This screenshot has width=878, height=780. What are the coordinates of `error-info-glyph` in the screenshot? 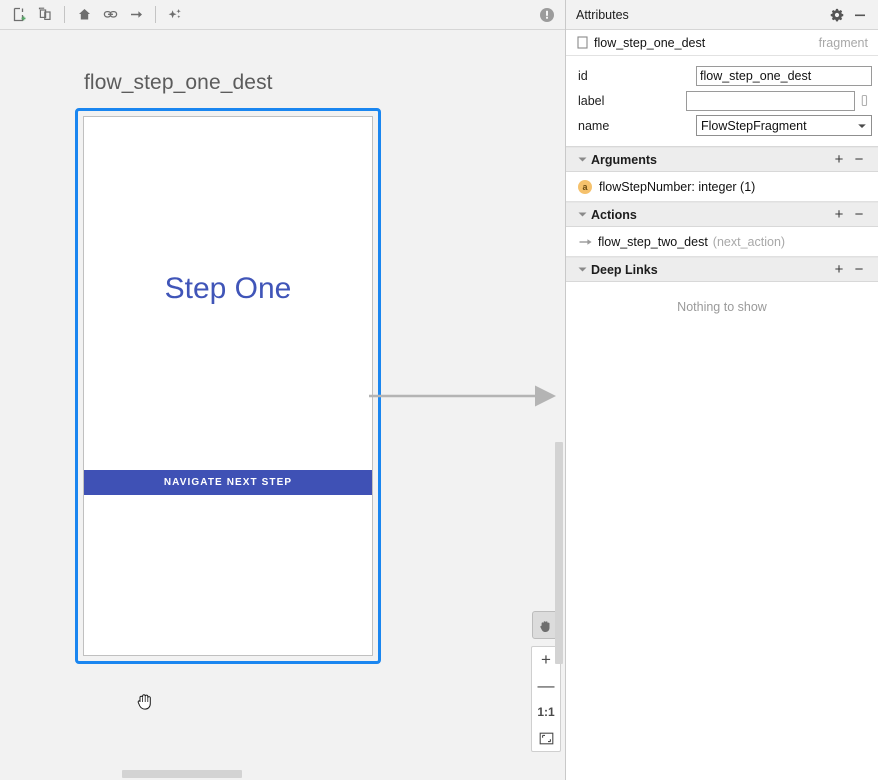 It's located at (547, 14).